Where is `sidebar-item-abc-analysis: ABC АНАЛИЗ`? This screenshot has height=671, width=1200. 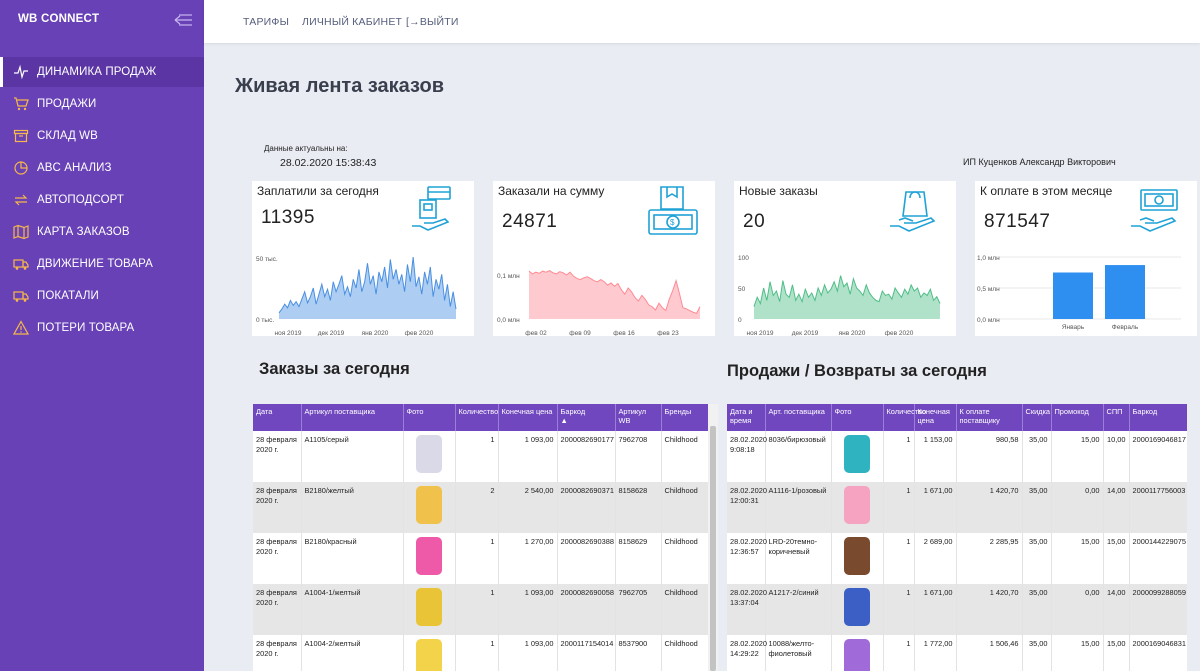 sidebar-item-abc-analysis: ABC АНАЛИЗ is located at coordinates (102, 168).